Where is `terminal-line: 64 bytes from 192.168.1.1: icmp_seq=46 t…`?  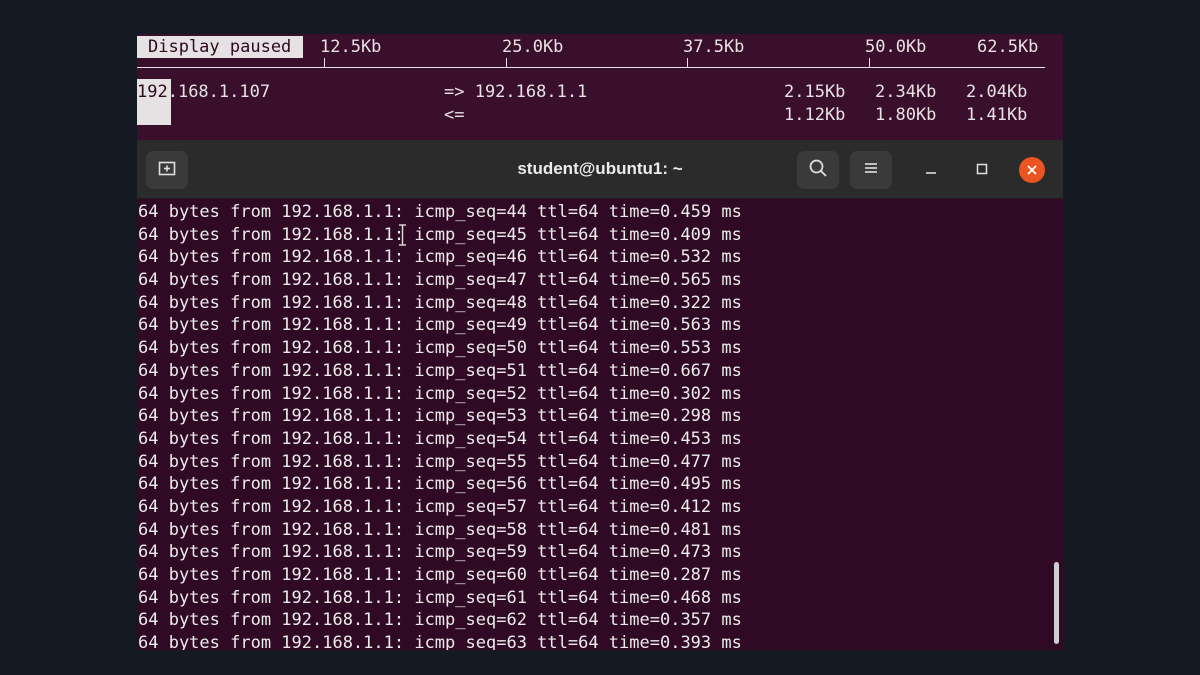
terminal-line: 64 bytes from 192.168.1.1: icmp_seq=46 t… is located at coordinates (440, 257).